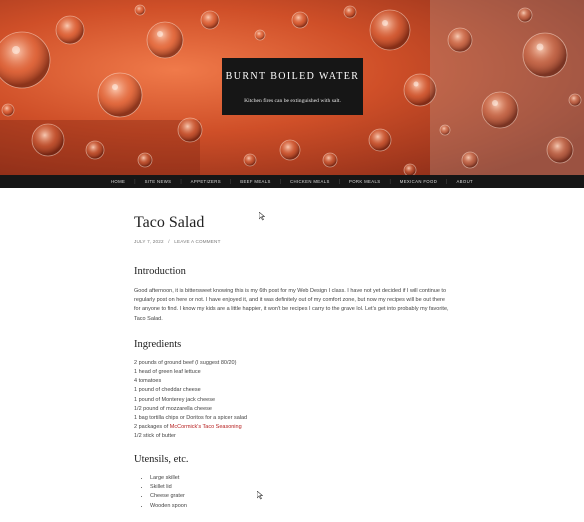 This screenshot has height=522, width=584. Describe the element at coordinates (158, 344) in the screenshot. I see `ingredients-heading: Ingredients` at that location.